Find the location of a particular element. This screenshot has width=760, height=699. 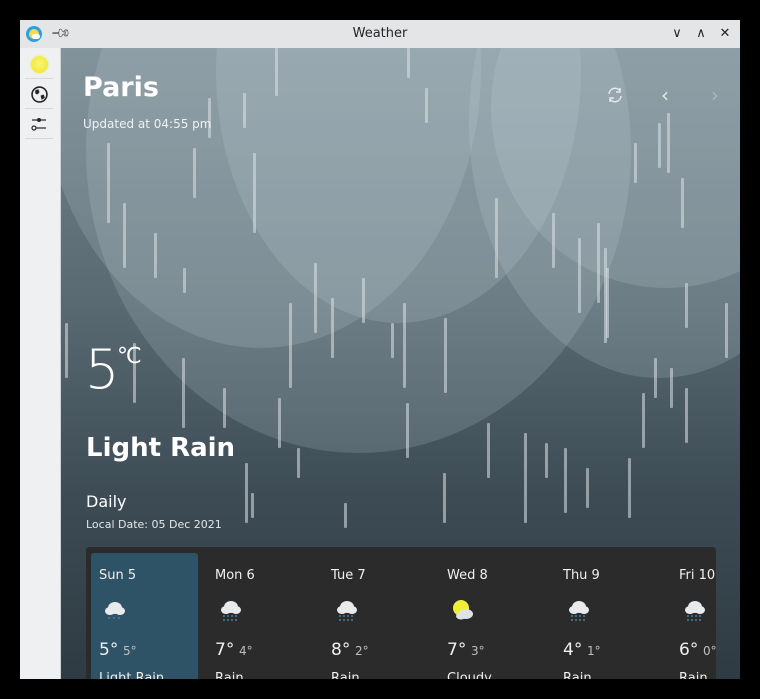

forecast-card: Wed 8 7° 3° Cloudy is located at coordinates (492, 616).